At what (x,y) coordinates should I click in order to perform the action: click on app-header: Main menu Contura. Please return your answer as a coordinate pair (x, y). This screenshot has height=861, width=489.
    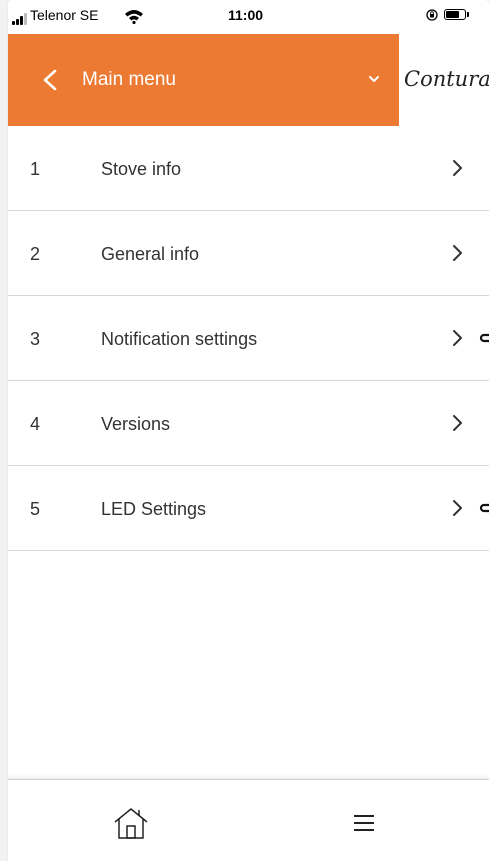
    Looking at the image, I should click on (248, 80).